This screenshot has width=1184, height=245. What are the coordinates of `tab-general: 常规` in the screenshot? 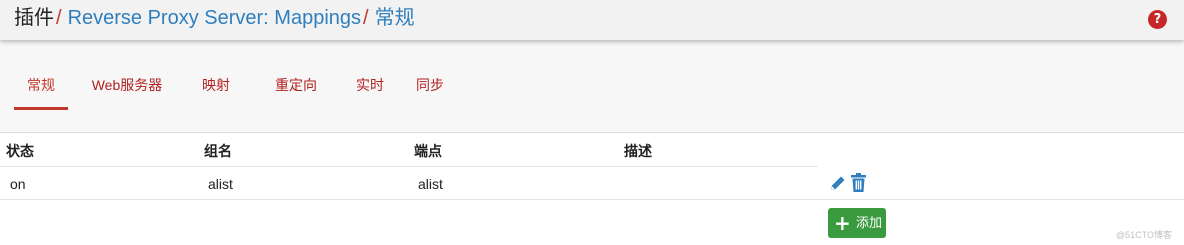 It's located at (41, 90).